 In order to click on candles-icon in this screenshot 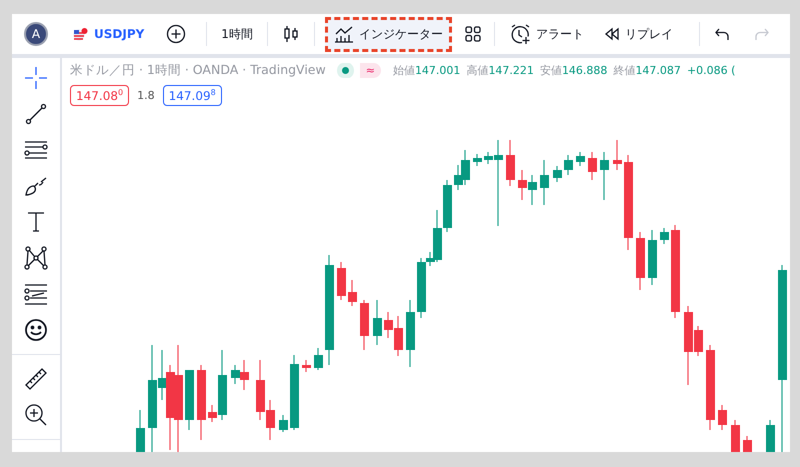, I will do `click(291, 34)`.